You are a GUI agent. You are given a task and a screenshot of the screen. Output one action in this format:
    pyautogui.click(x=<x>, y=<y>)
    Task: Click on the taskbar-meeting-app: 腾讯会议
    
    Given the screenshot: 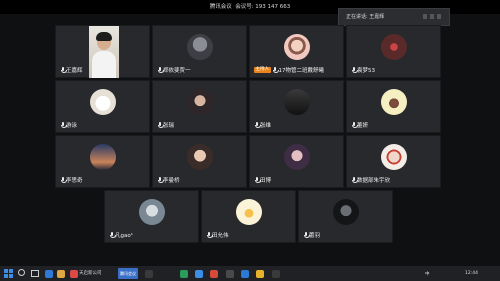 What is the action you would take?
    pyautogui.click(x=128, y=273)
    